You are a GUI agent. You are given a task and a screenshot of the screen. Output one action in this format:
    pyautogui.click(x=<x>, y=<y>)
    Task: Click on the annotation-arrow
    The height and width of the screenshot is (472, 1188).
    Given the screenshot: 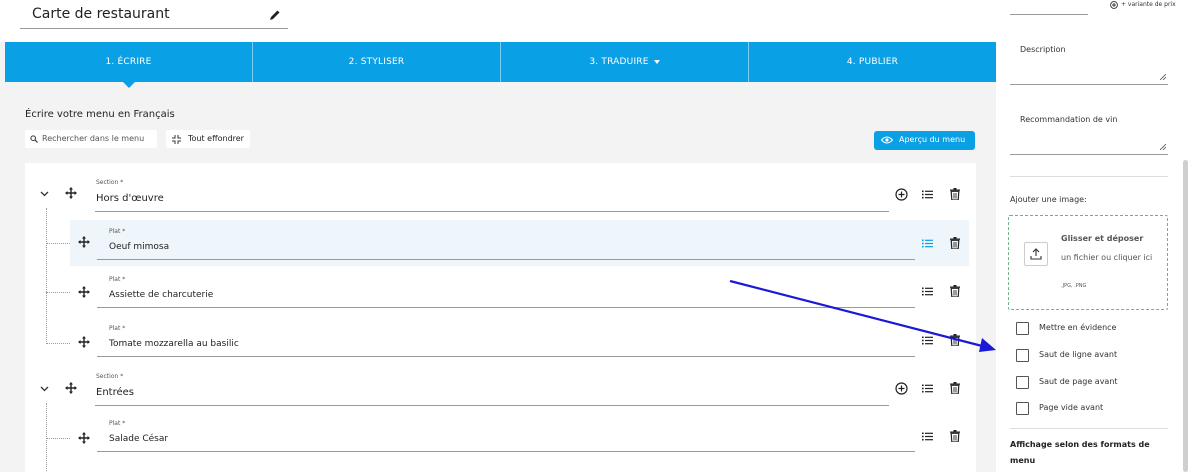 What is the action you would take?
    pyautogui.click(x=862, y=315)
    